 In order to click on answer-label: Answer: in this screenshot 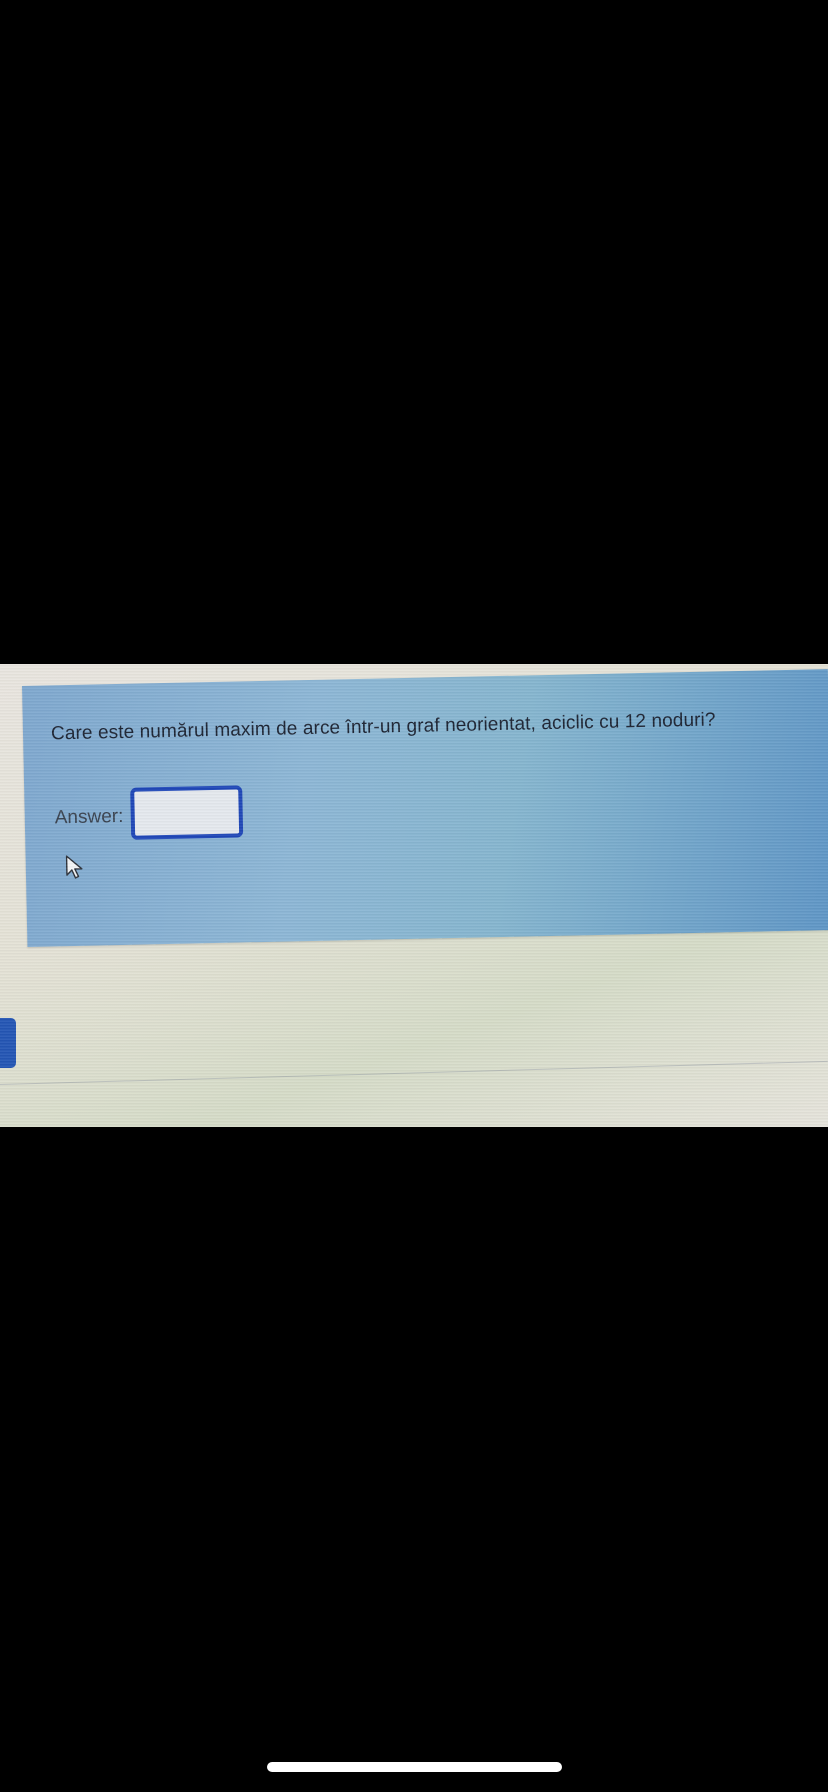, I will do `click(89, 817)`.